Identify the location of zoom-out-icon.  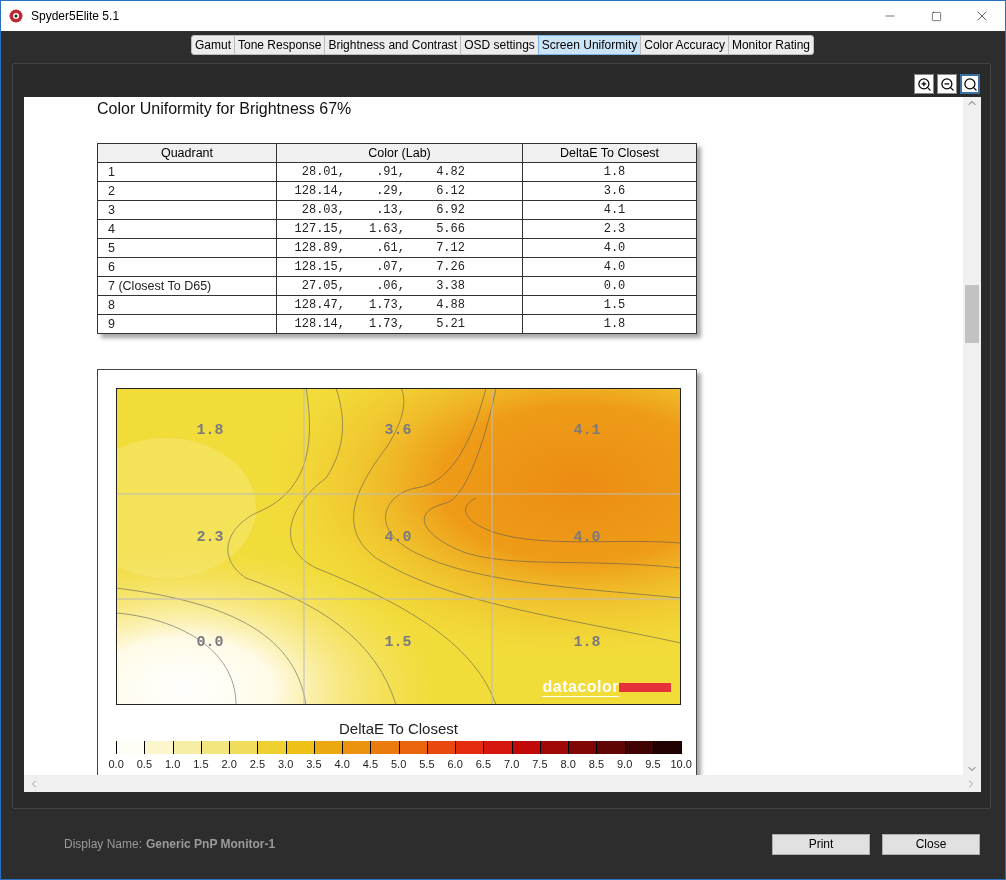
(947, 84).